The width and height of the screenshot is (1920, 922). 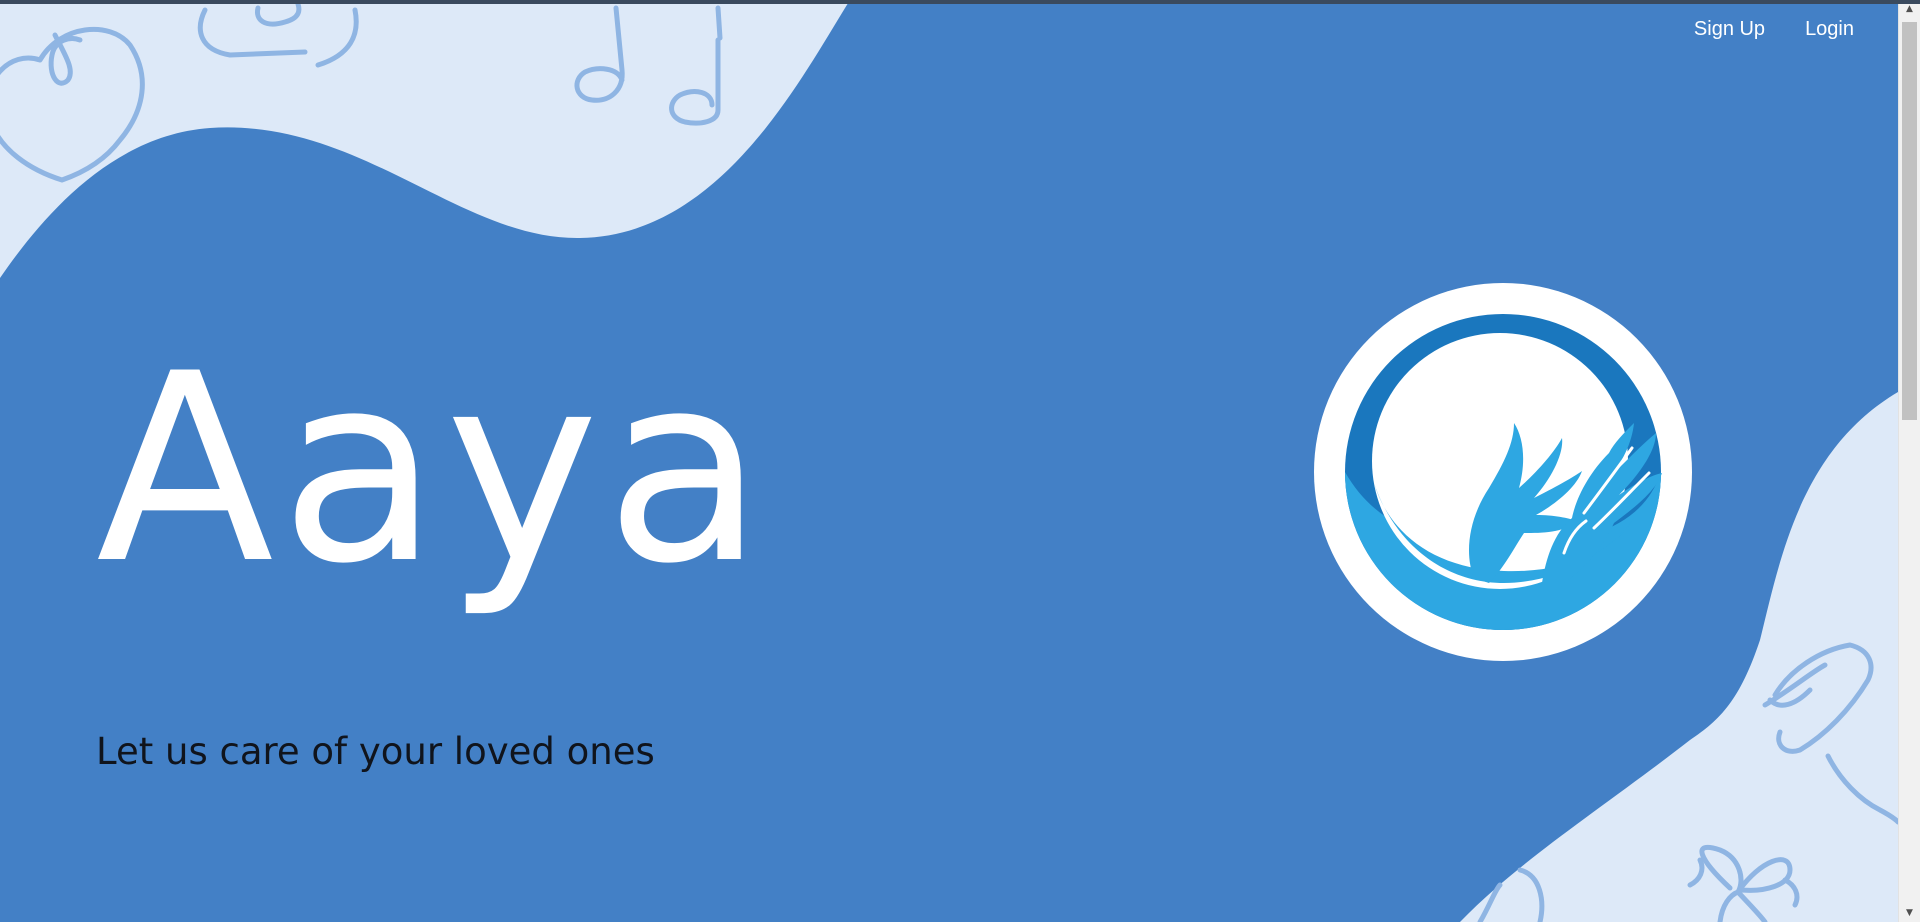 I want to click on scroll-down-arrow-icon: ▼, so click(x=1909, y=913).